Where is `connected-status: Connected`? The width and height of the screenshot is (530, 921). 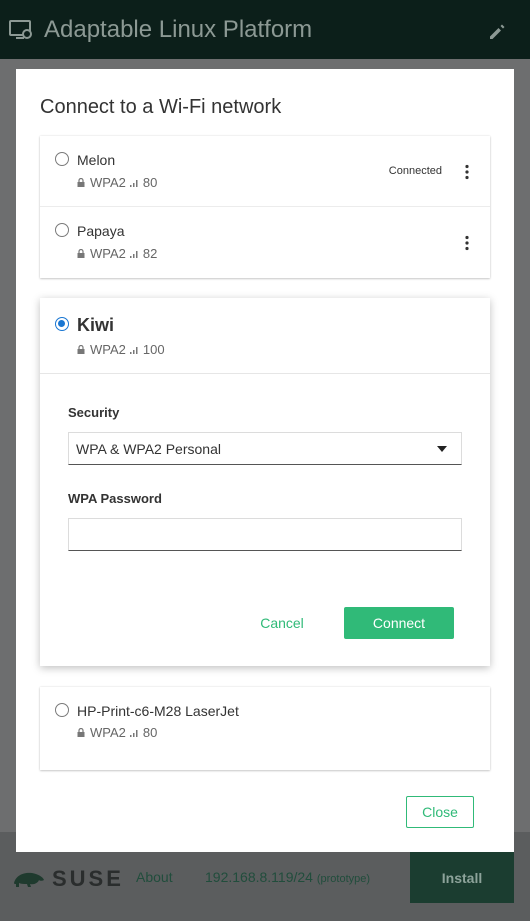 connected-status: Connected is located at coordinates (415, 171).